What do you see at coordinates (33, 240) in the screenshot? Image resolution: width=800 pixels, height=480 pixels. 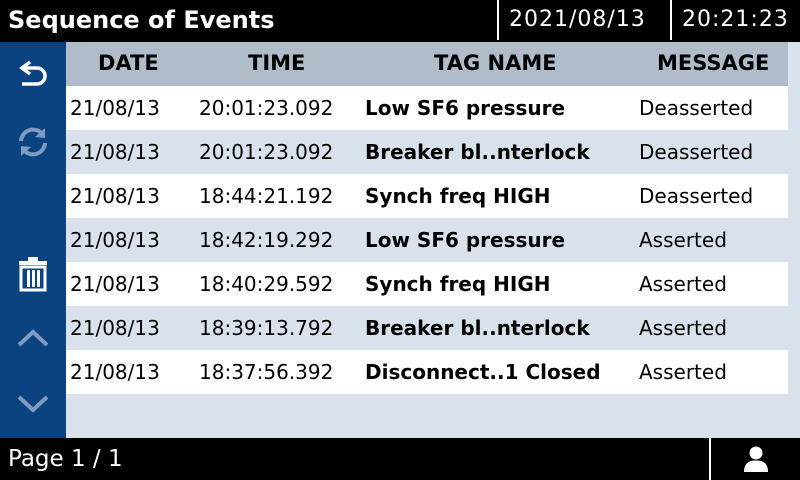 I see `sidebar` at bounding box center [33, 240].